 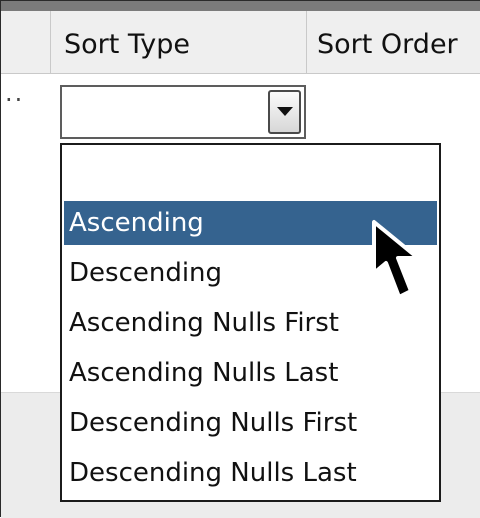 What do you see at coordinates (387, 44) in the screenshot?
I see `column-header-sort-order: Sort Order` at bounding box center [387, 44].